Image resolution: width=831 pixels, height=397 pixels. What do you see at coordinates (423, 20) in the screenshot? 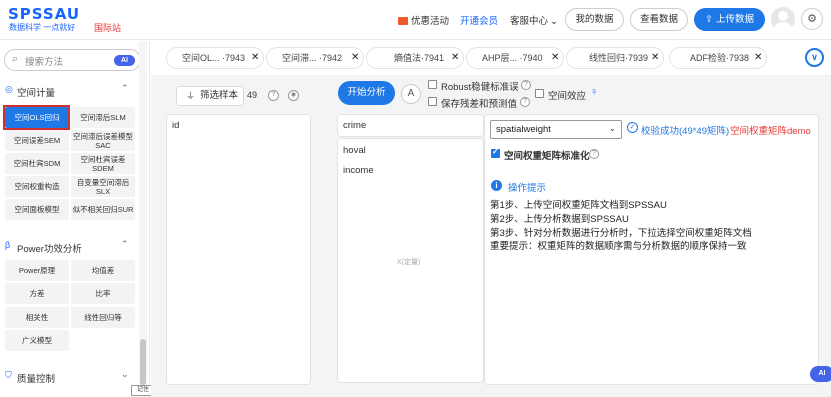
I see `promo-link: 优惠活动` at bounding box center [423, 20].